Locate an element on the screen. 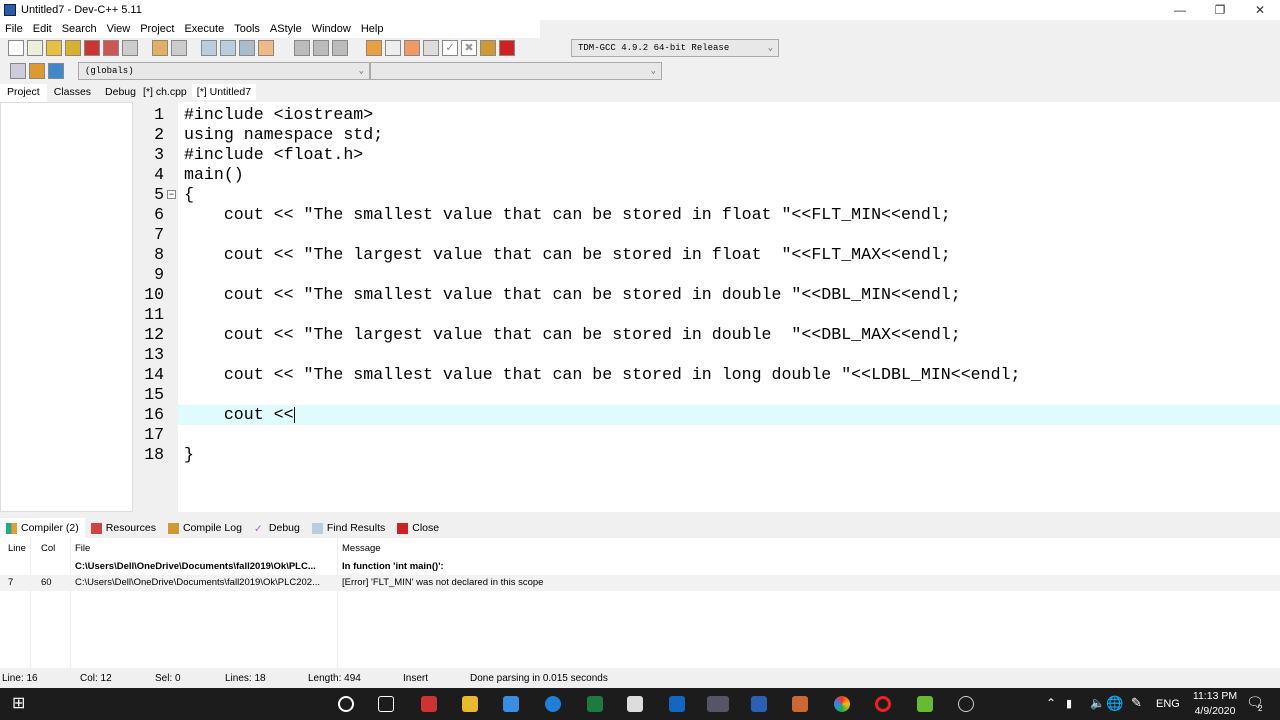  search-icon is located at coordinates (346, 704).